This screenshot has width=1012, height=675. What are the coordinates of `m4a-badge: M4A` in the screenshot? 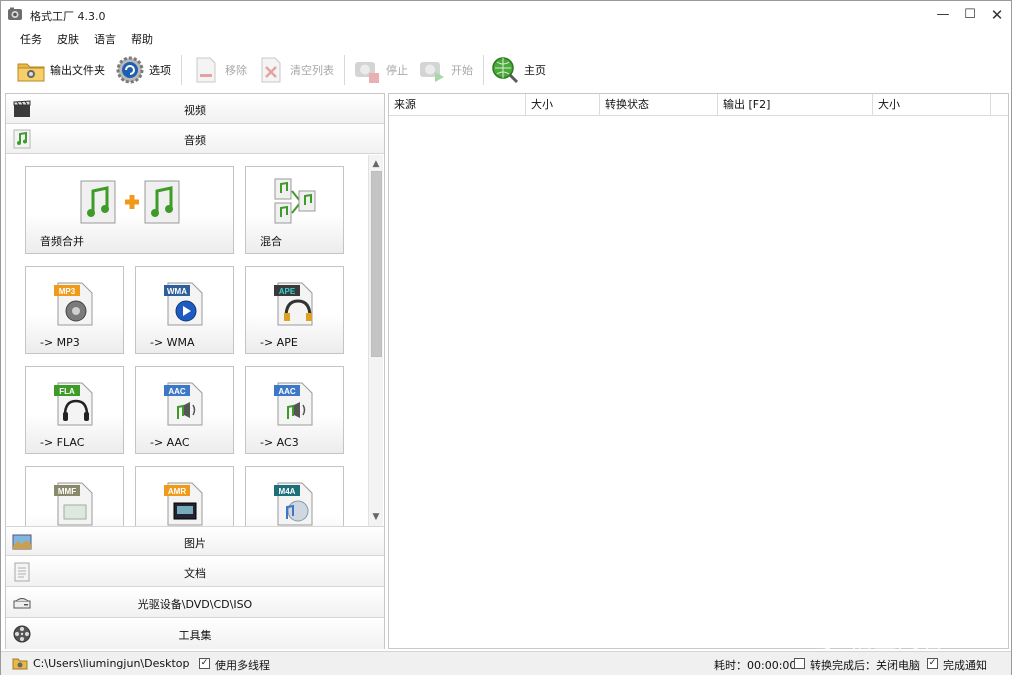 It's located at (287, 491).